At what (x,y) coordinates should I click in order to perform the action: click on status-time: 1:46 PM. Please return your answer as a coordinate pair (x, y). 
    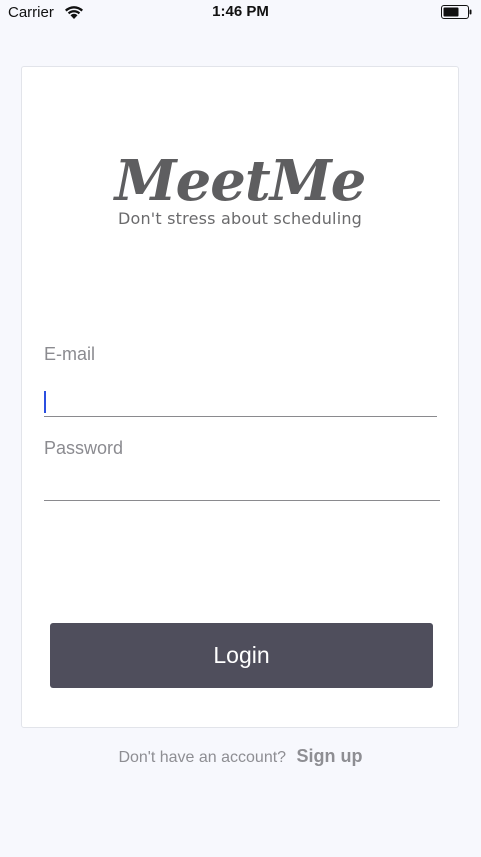
    Looking at the image, I should click on (240, 11).